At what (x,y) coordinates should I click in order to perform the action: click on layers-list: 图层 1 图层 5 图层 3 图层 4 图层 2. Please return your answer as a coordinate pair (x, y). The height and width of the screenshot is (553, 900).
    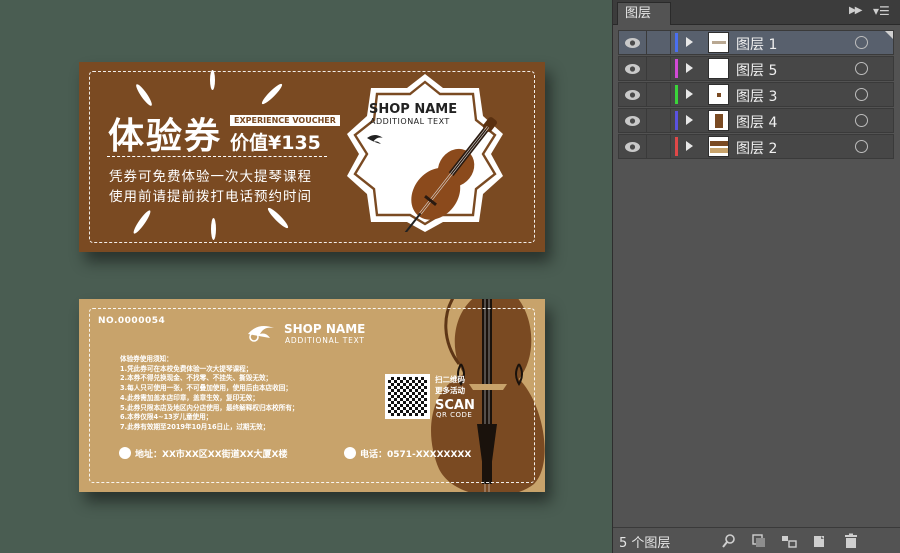
    Looking at the image, I should click on (756, 95).